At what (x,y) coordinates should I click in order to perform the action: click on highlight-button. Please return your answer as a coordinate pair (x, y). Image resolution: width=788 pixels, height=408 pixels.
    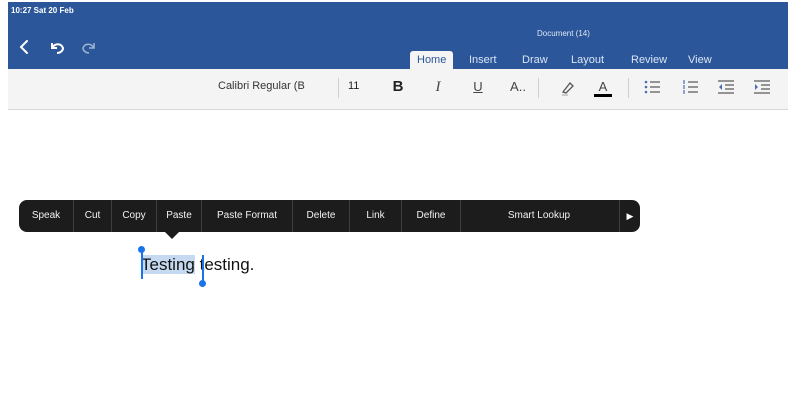
    Looking at the image, I should click on (568, 87).